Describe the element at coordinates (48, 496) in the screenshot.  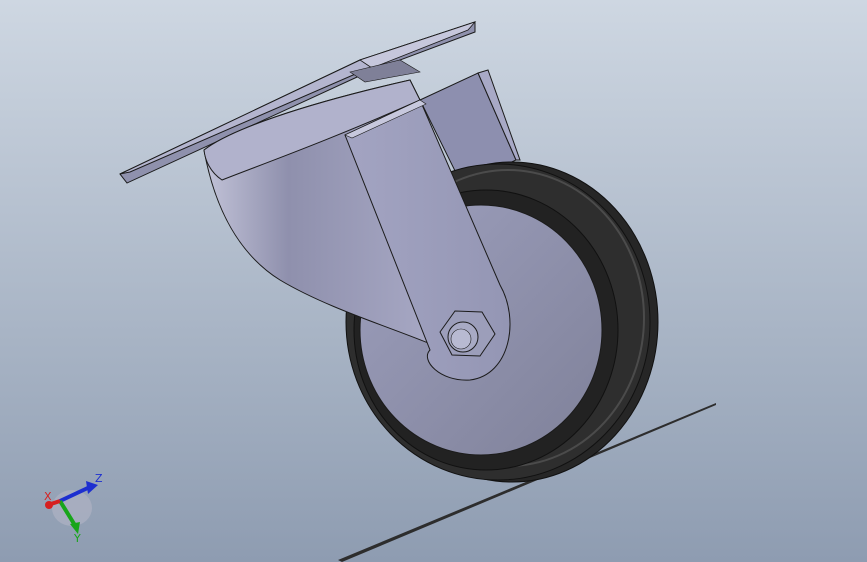
I see `triad-x-label: X` at that location.